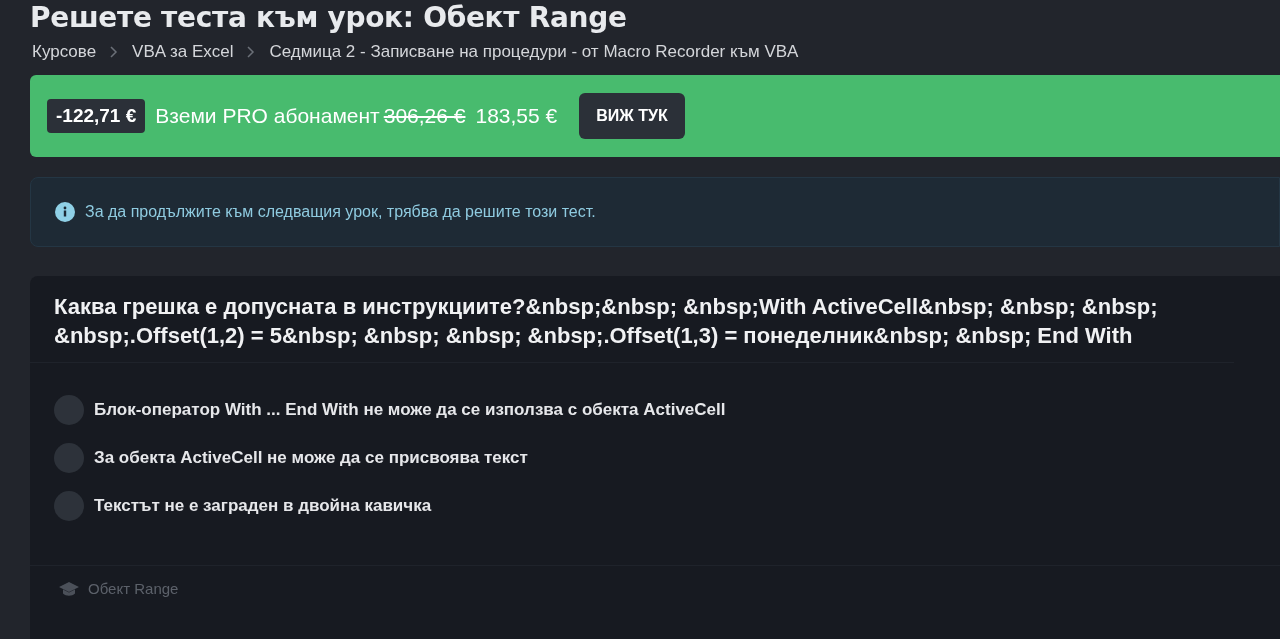 The height and width of the screenshot is (639, 1280). I want to click on question-text: Каква грешка е допусната в инструкциите?&nbsp;&nbsp; &nbsp;With ActiveCell&nbsp; &nbsp; &nbsp; &nbsp;.Offset(1,2) = 5&nbsp; &nbsp; &nbsp; &nbsp;.Offset(1,3) = понеделник&nbsp; &nbsp; End With, so click(632, 319).